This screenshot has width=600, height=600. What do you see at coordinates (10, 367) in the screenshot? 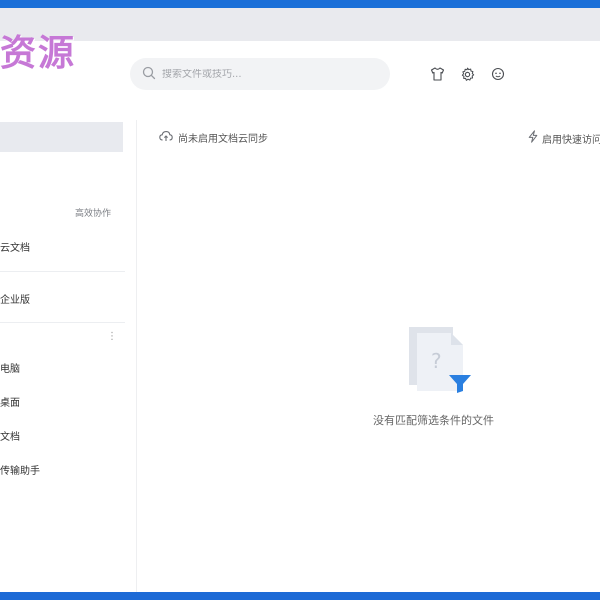
I see `sidebar-item-computer: 电脑` at bounding box center [10, 367].